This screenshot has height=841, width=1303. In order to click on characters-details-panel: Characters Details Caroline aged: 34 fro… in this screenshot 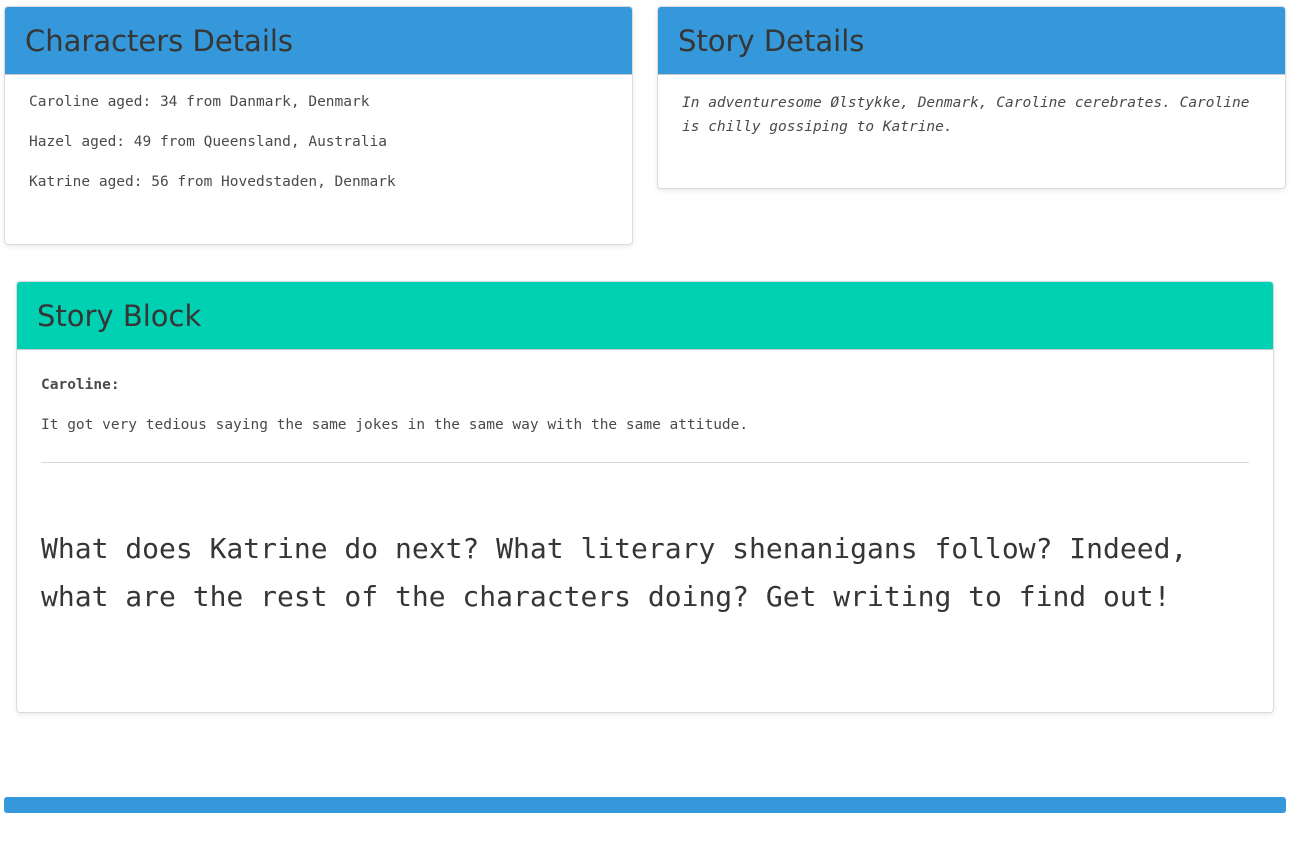, I will do `click(318, 125)`.